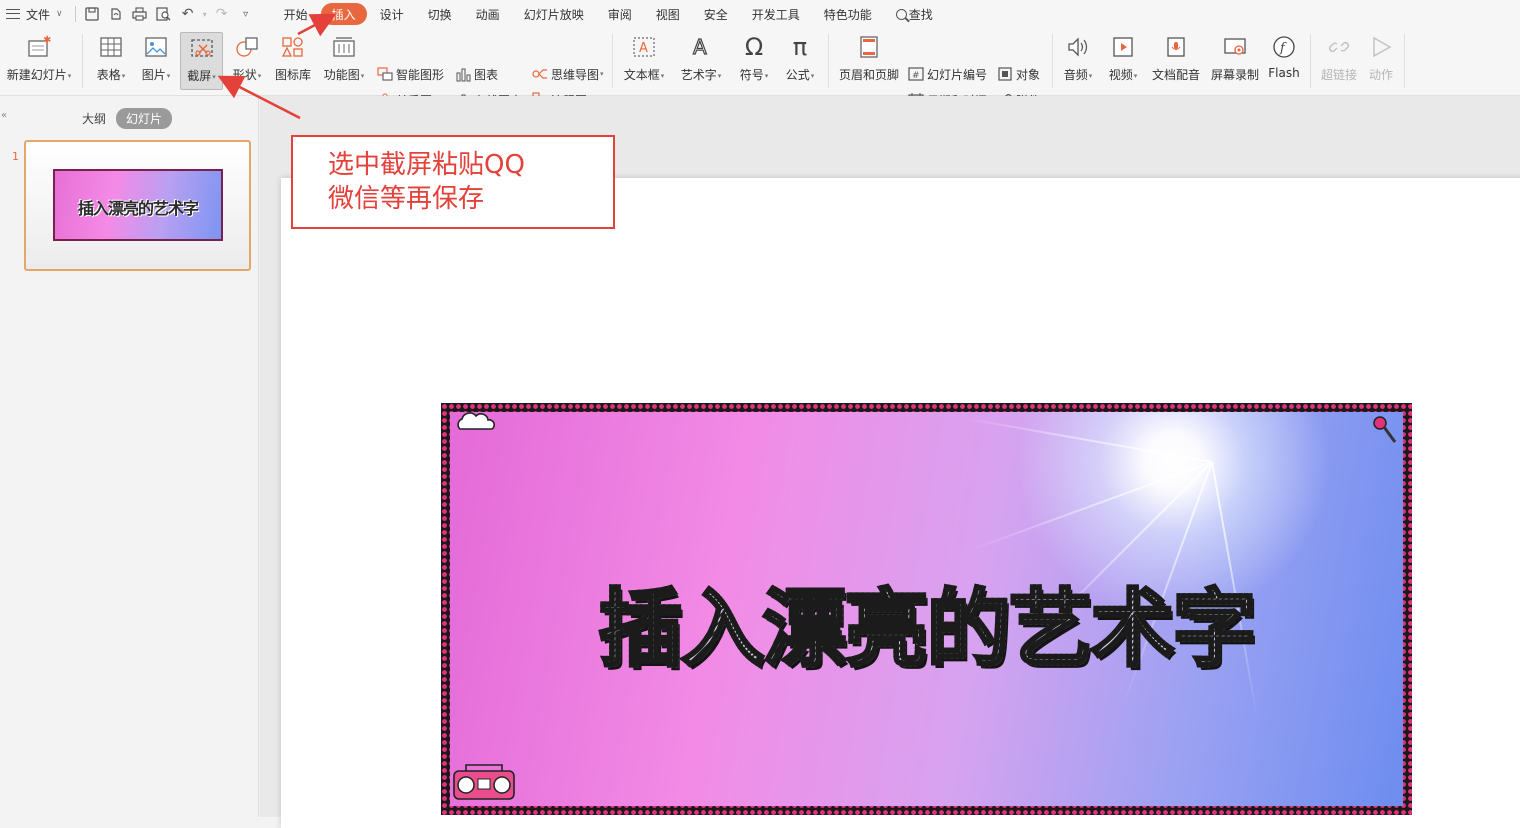 The image size is (1520, 828). Describe the element at coordinates (156, 47) in the screenshot. I see `picture-icon` at that location.